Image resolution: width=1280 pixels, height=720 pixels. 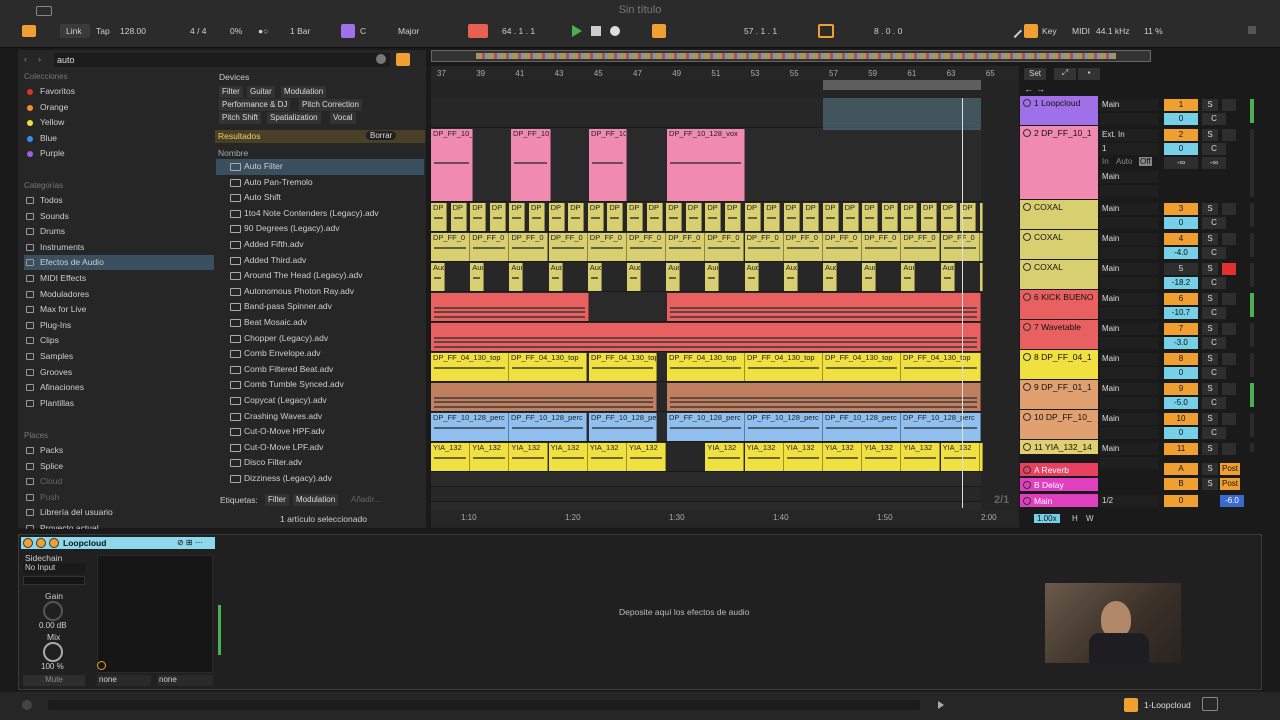 I want to click on none-select-2: none, so click(x=185, y=680).